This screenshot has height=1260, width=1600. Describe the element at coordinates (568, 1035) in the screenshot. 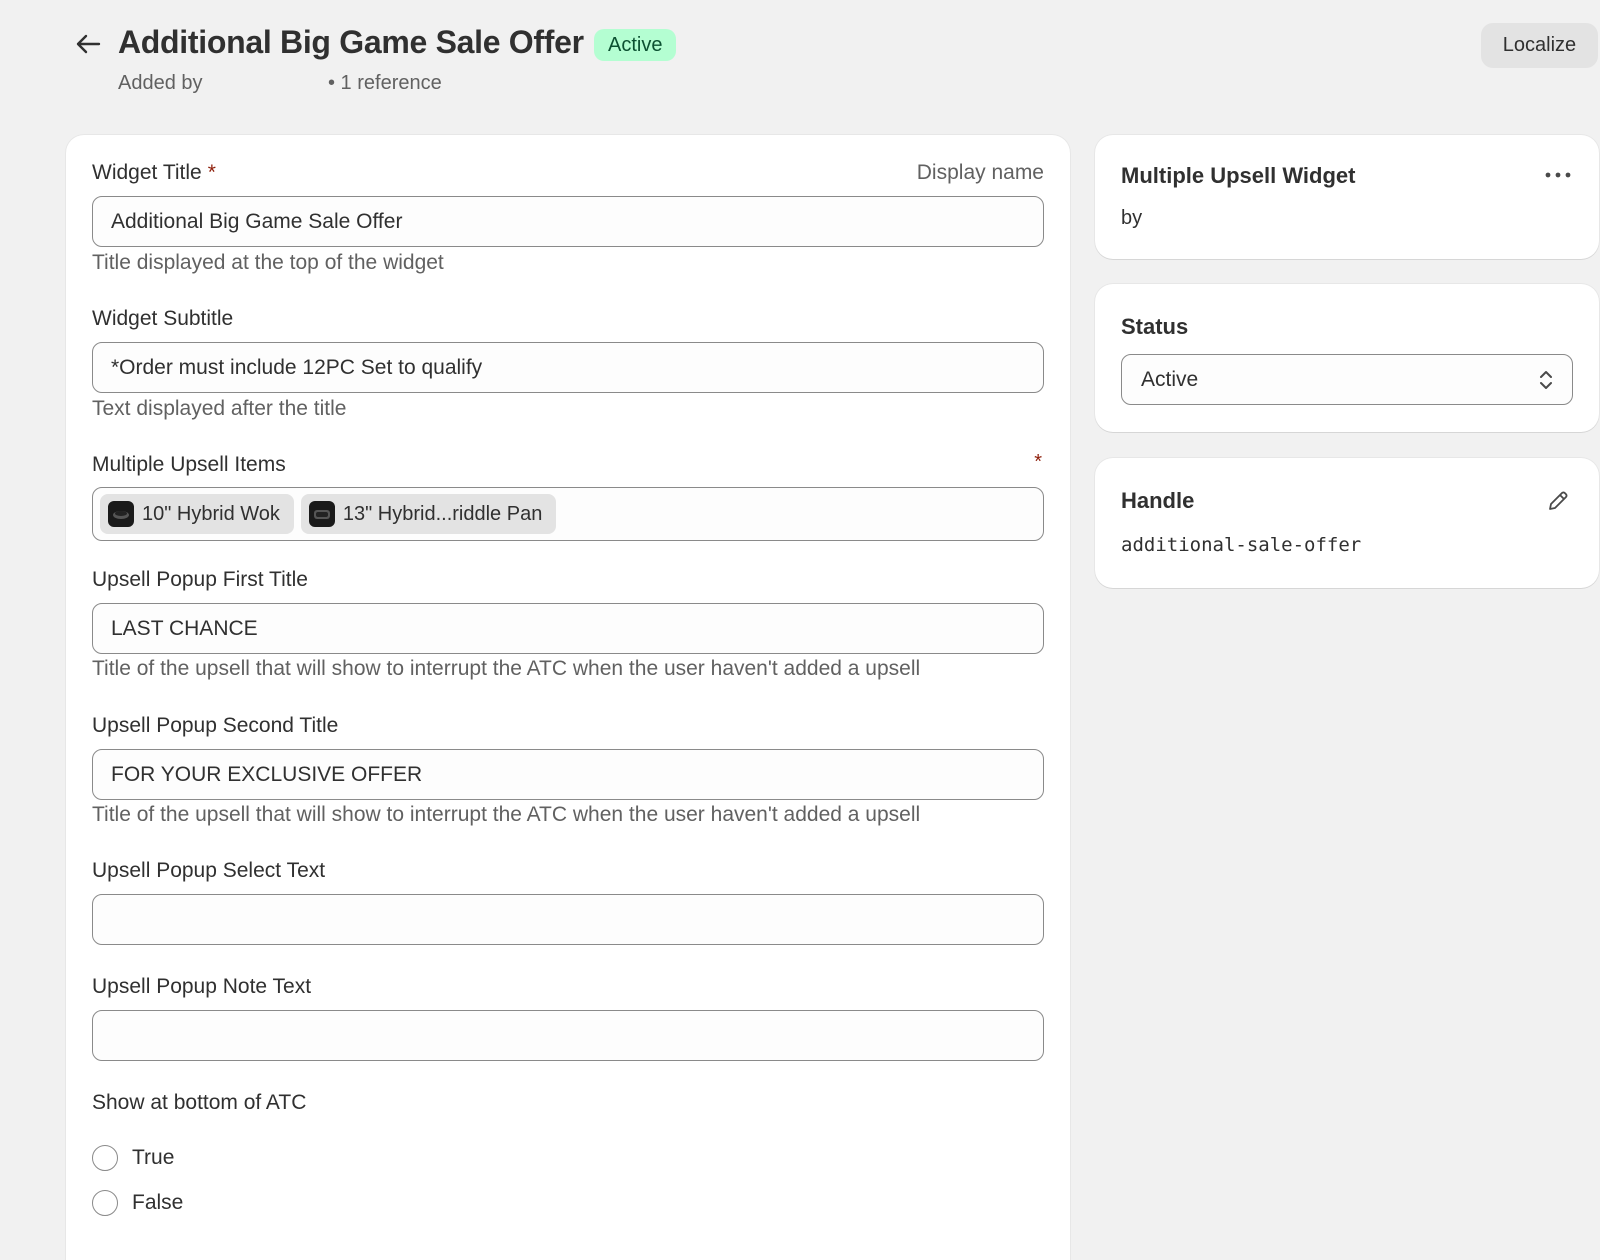

I see `popup-note-text-input` at that location.